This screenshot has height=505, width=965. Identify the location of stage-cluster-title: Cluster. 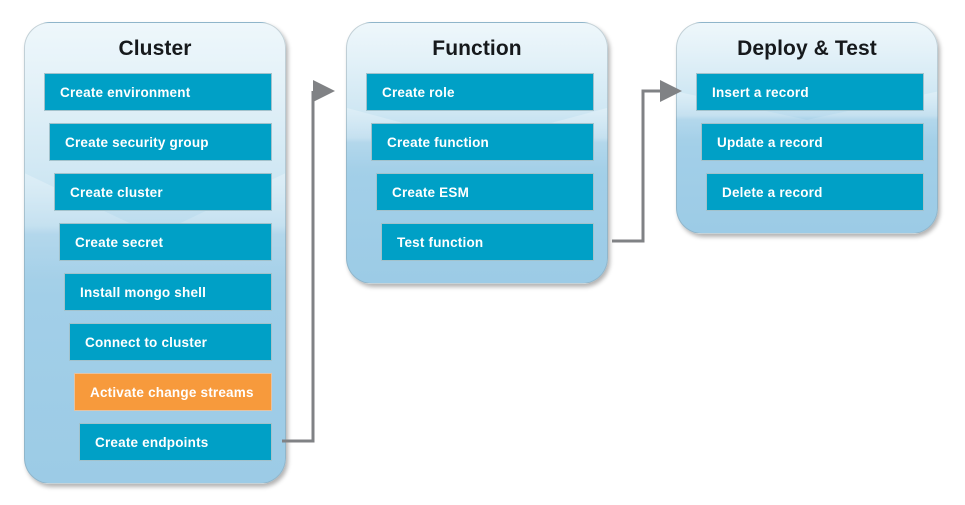
(155, 48).